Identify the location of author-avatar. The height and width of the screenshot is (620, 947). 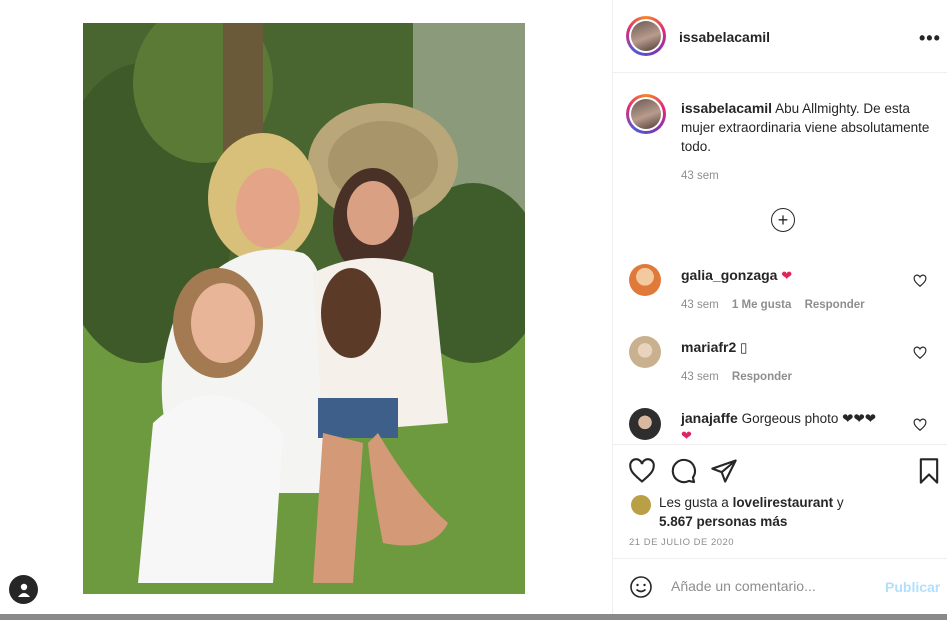
(646, 36).